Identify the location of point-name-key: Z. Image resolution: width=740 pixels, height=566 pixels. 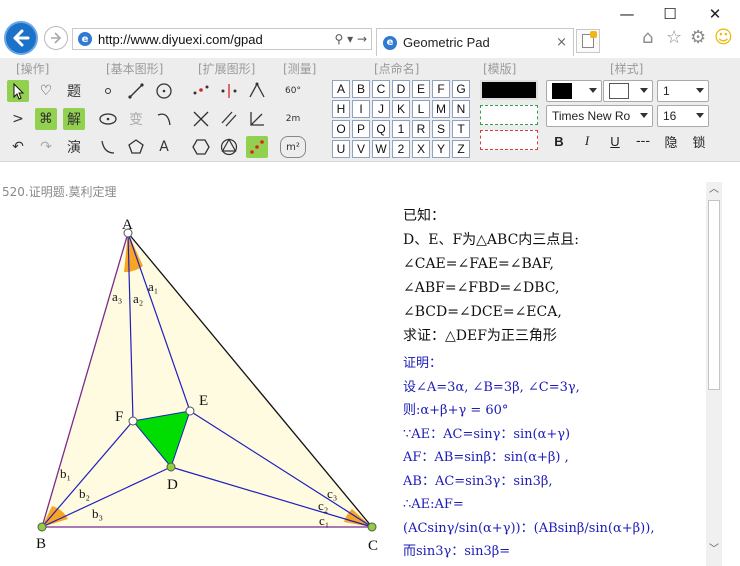
(461, 149).